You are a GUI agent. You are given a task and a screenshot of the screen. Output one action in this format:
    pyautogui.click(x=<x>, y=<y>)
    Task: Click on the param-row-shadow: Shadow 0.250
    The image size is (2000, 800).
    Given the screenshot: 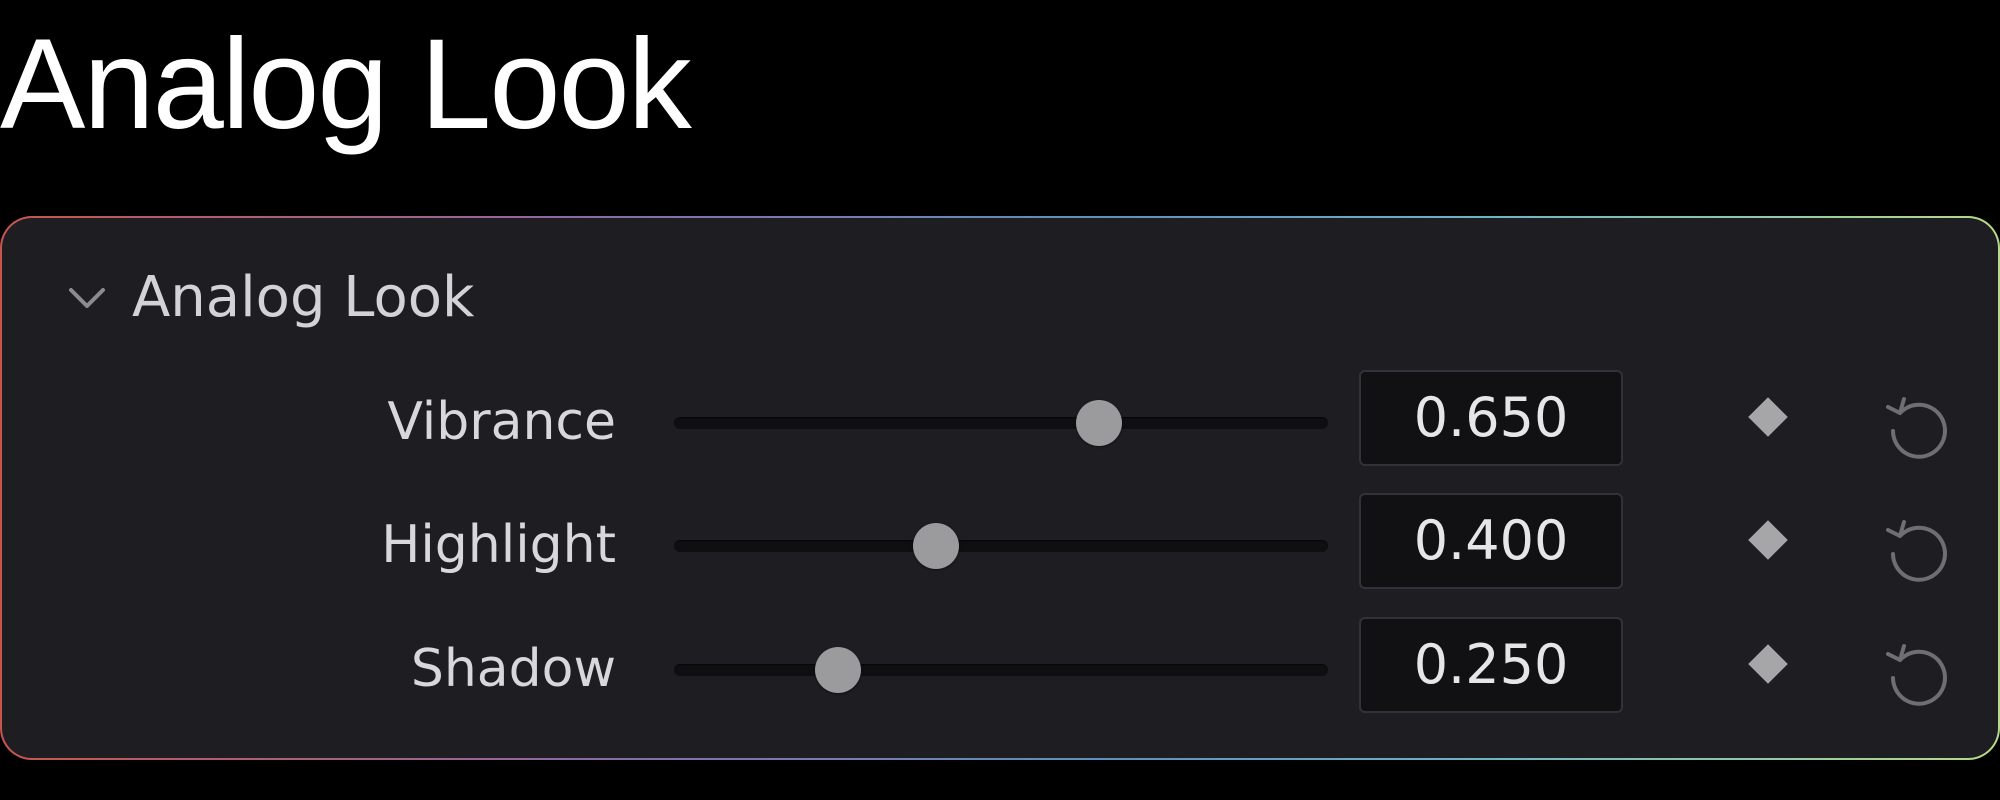 What is the action you would take?
    pyautogui.click(x=1001, y=669)
    